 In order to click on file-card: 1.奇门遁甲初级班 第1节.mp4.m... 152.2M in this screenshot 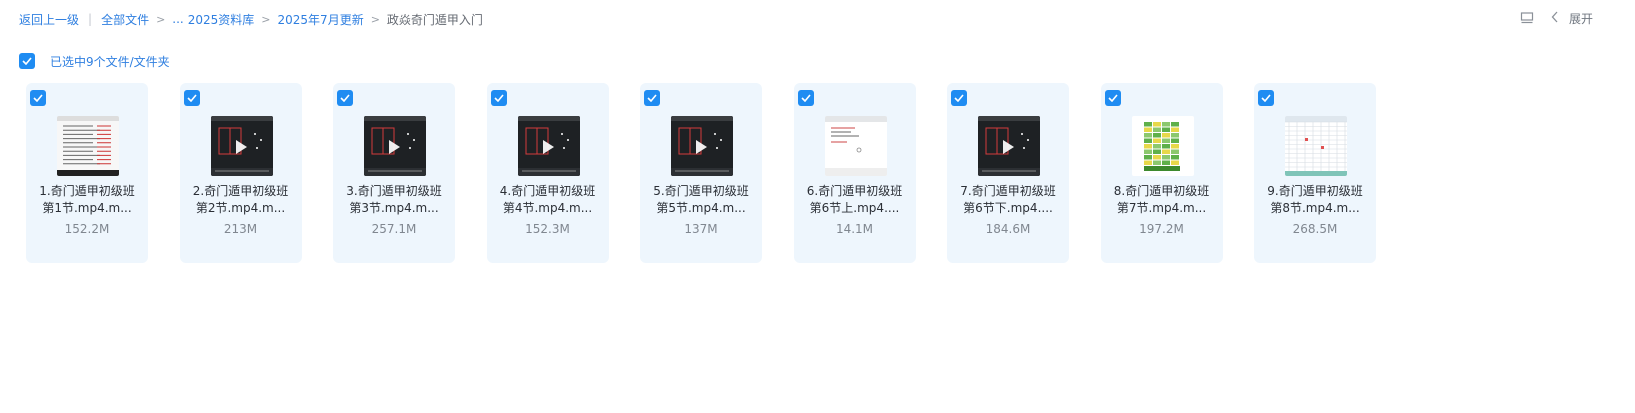, I will do `click(87, 173)`.